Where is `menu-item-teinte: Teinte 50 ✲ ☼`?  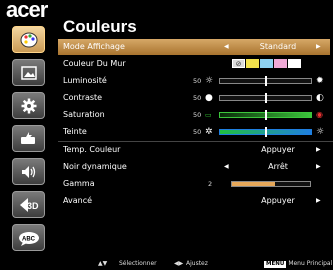 menu-item-teinte: Teinte 50 ✲ ☼ is located at coordinates (194, 132).